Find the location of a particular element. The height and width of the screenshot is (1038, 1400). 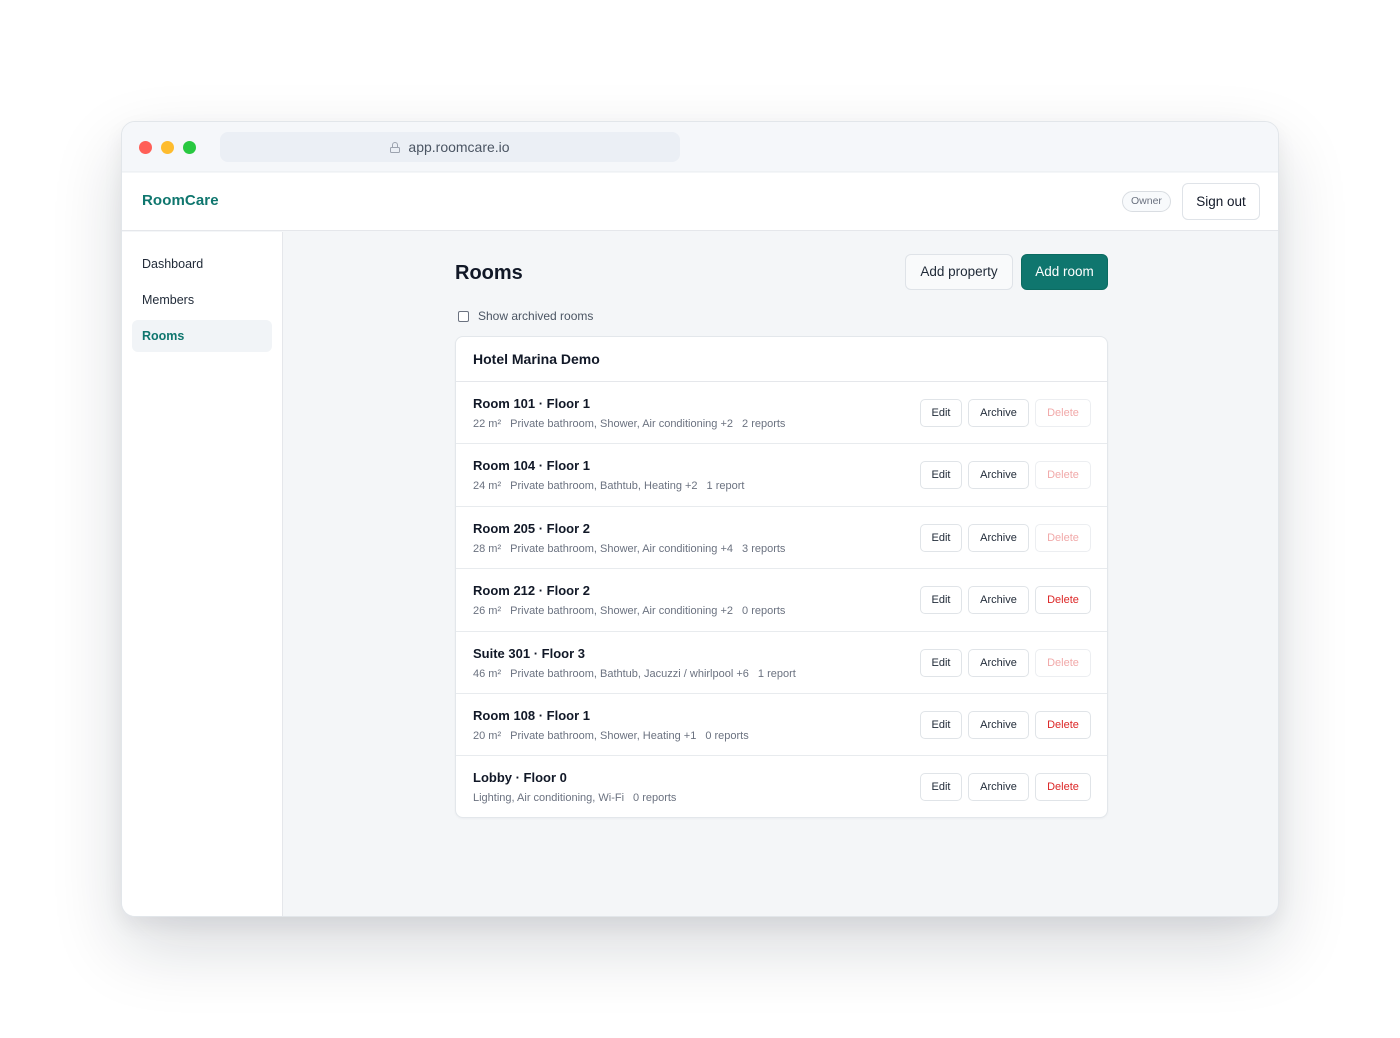

room-name: Room 212 · Floor 2 is located at coordinates (532, 591).